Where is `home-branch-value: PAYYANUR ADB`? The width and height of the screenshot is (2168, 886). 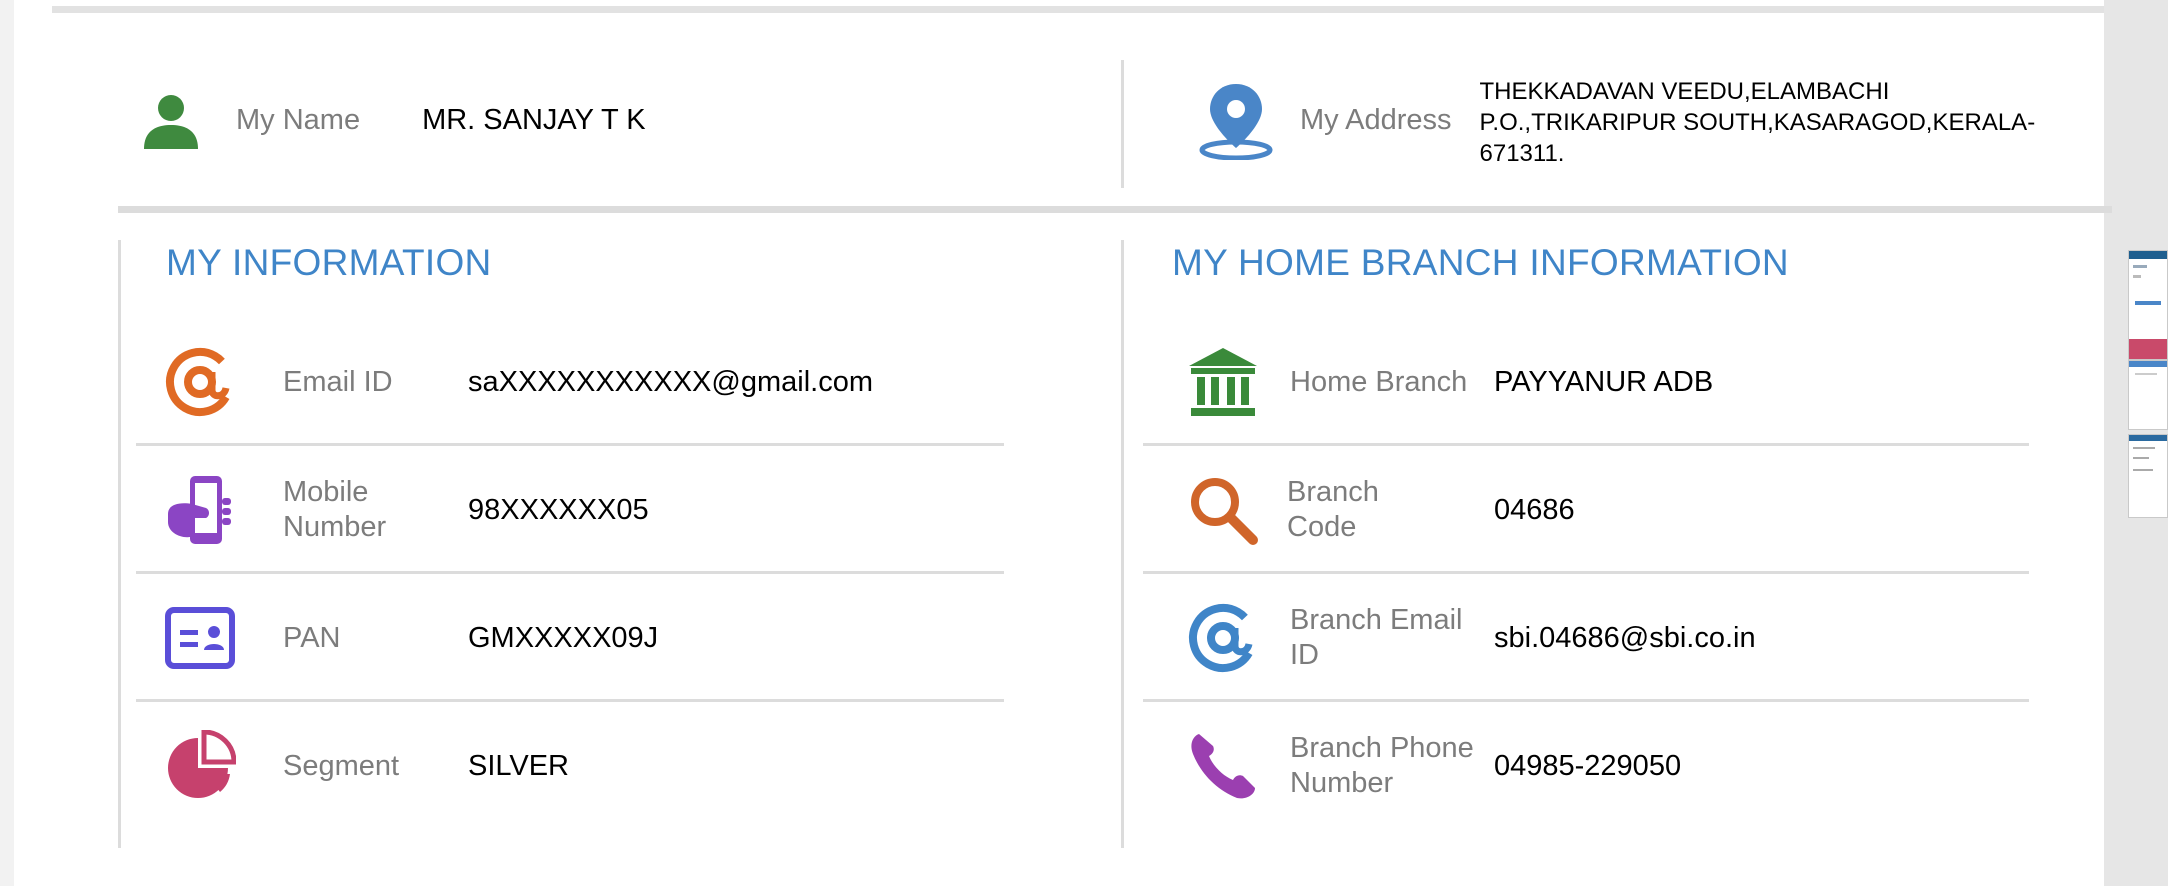 home-branch-value: PAYYANUR ADB is located at coordinates (1604, 381).